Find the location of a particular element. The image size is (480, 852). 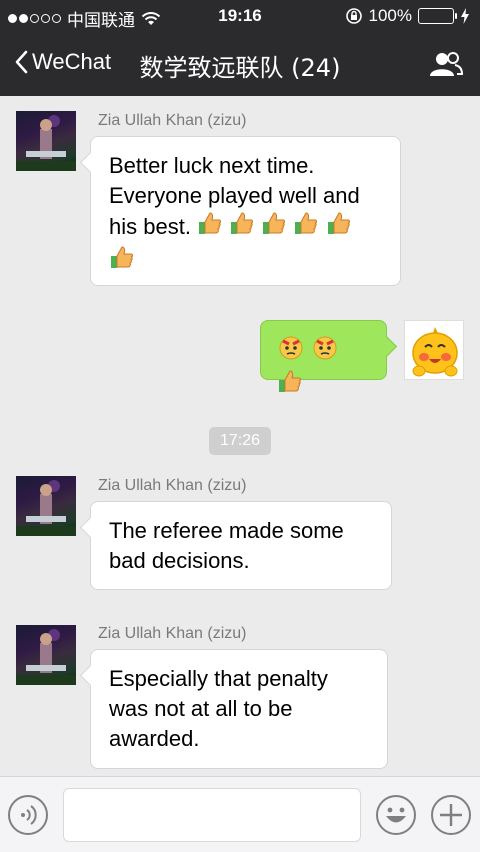

voice-icon is located at coordinates (29, 815).